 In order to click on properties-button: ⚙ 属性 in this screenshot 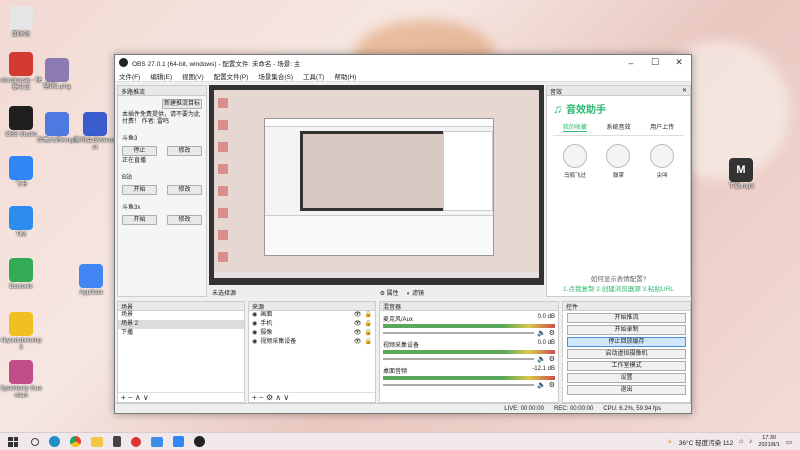, I will do `click(389, 292)`.